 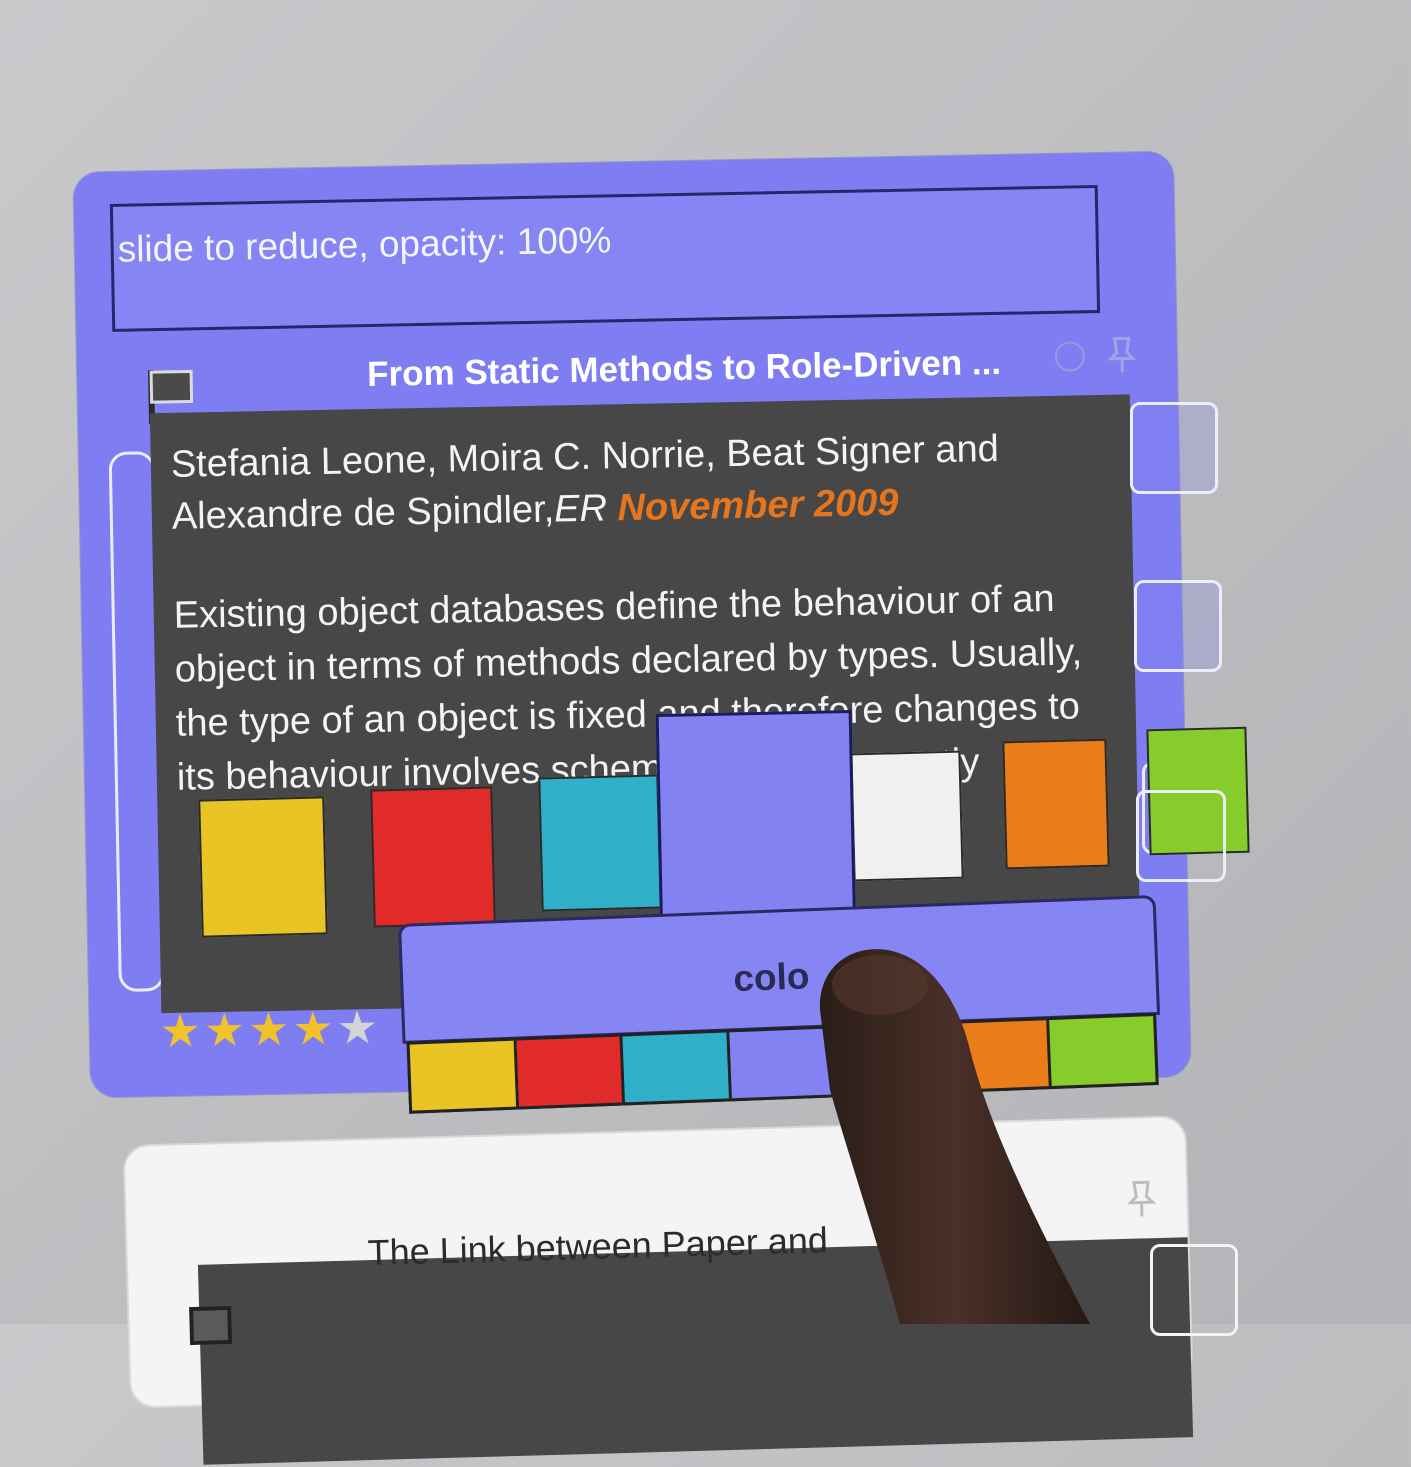 What do you see at coordinates (1070, 356) in the screenshot?
I see `circle-icon` at bounding box center [1070, 356].